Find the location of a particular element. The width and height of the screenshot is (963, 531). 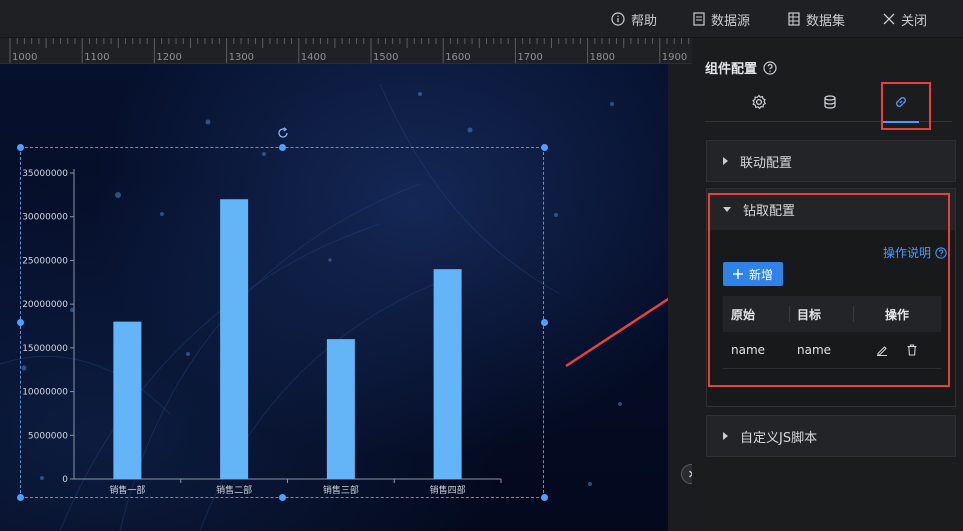

close-button: 关闭 is located at coordinates (905, 19).